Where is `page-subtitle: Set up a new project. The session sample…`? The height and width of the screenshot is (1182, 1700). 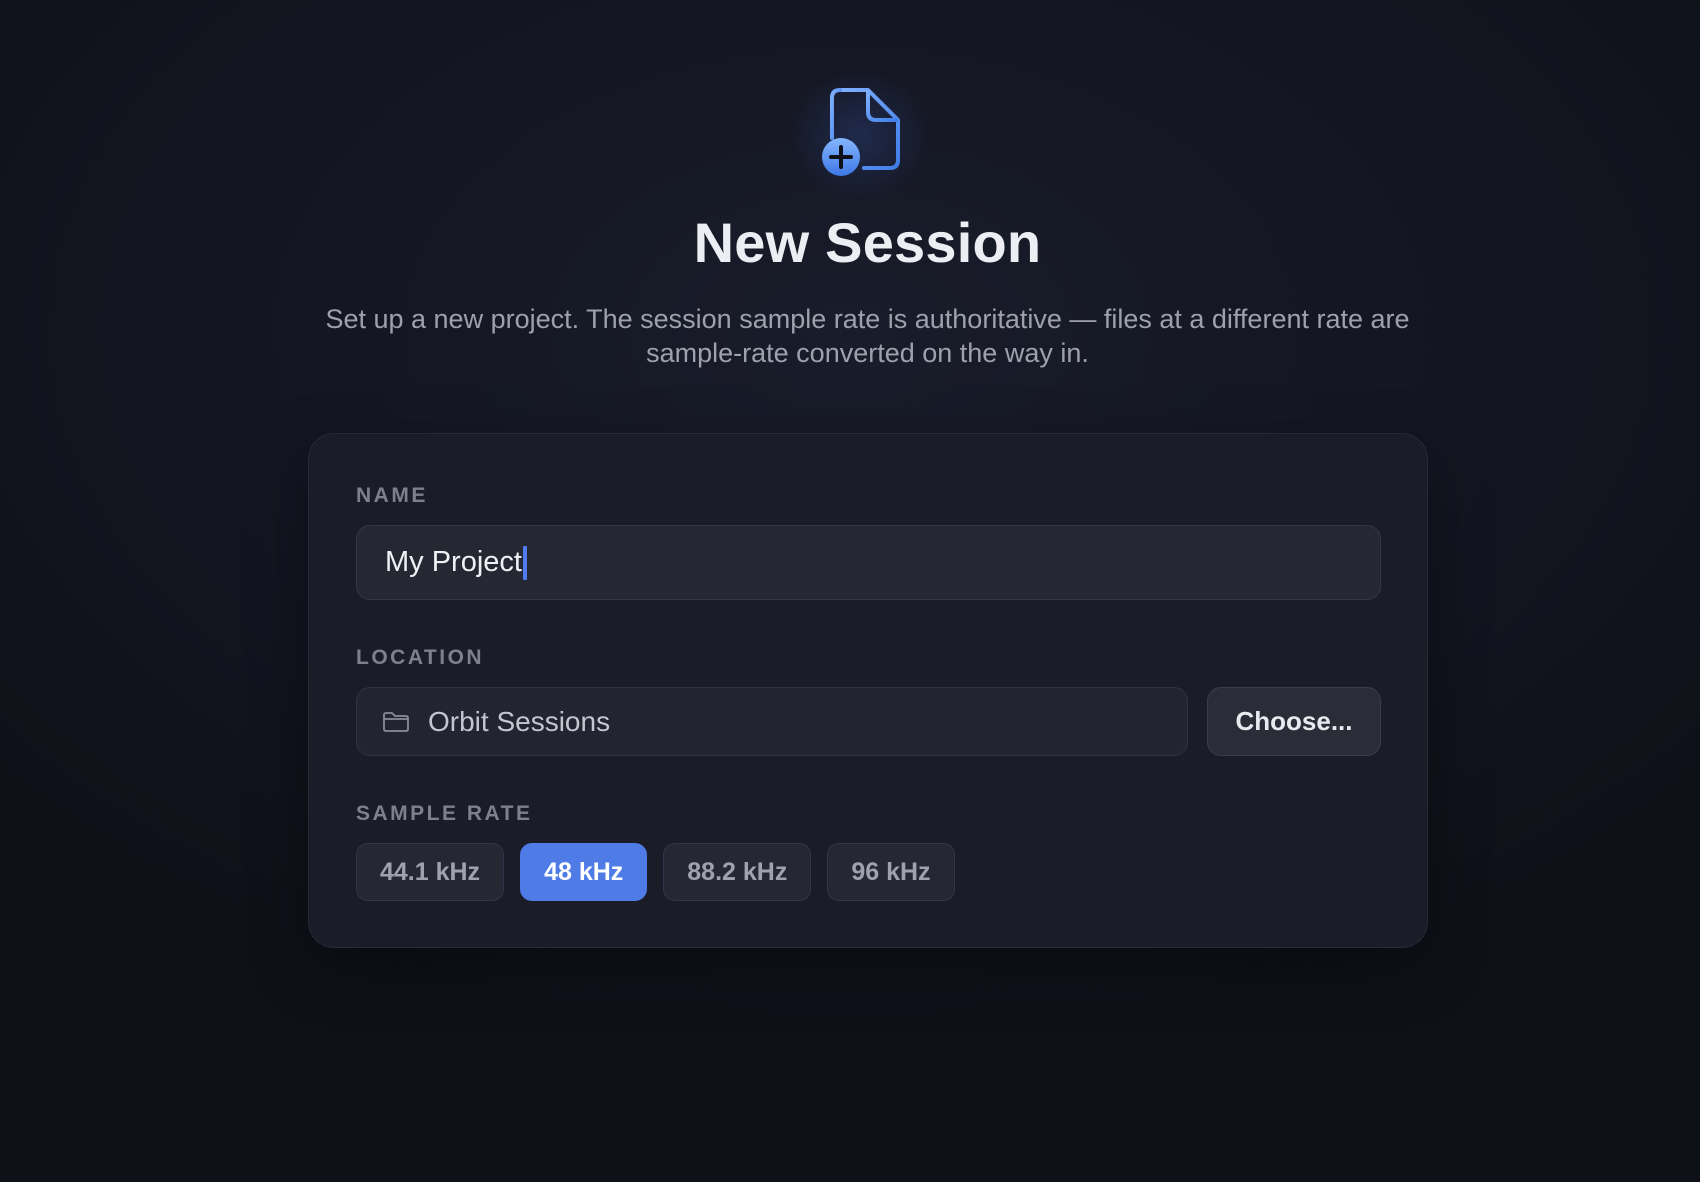 page-subtitle: Set up a new project. The session sample… is located at coordinates (867, 336).